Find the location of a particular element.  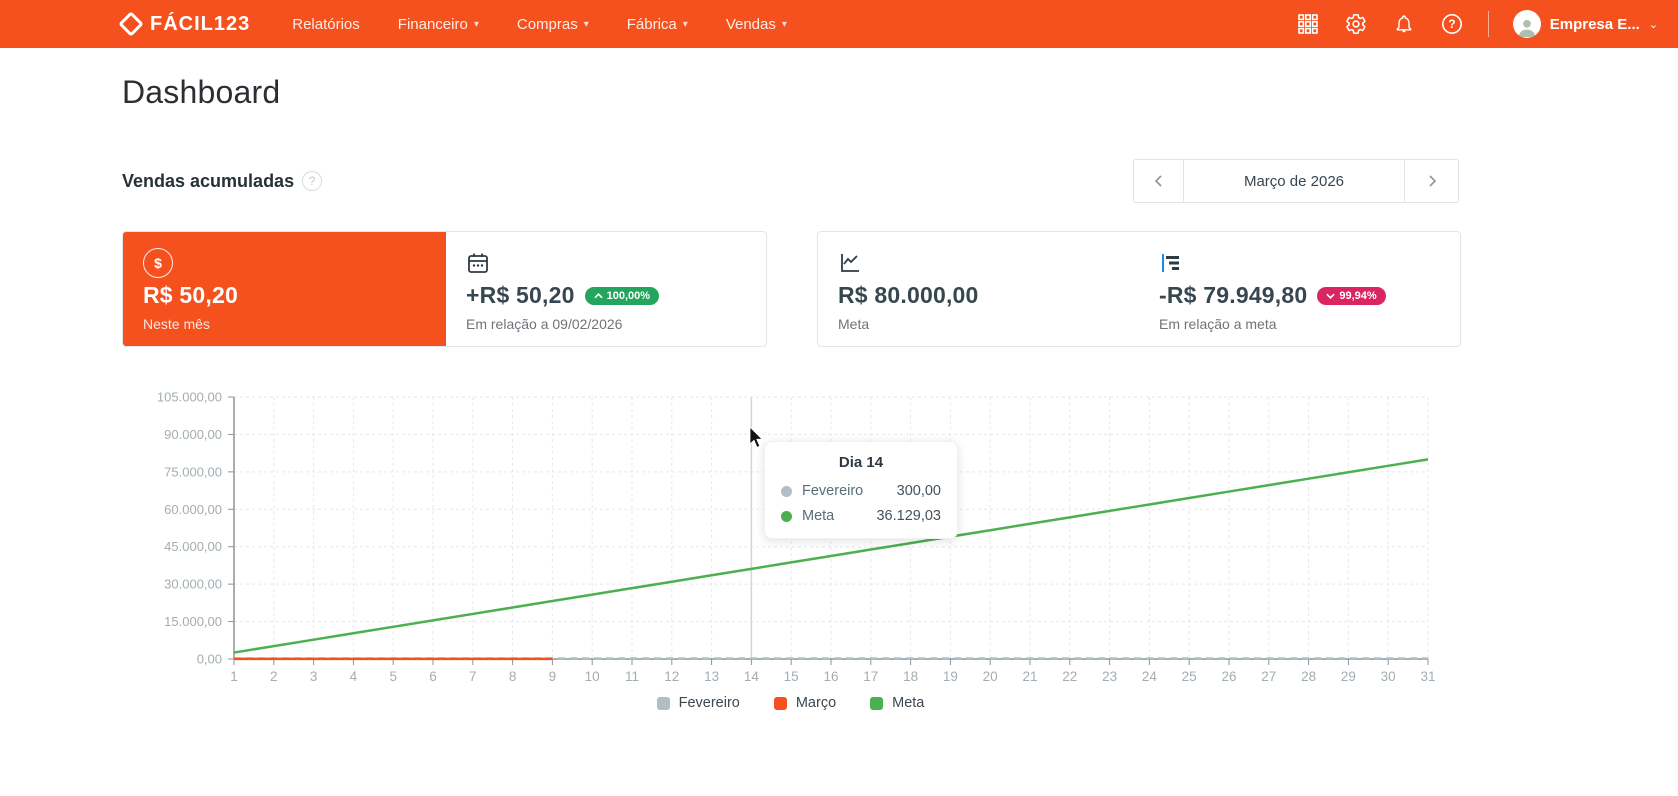

svg-text: 1 is located at coordinates (234, 676).